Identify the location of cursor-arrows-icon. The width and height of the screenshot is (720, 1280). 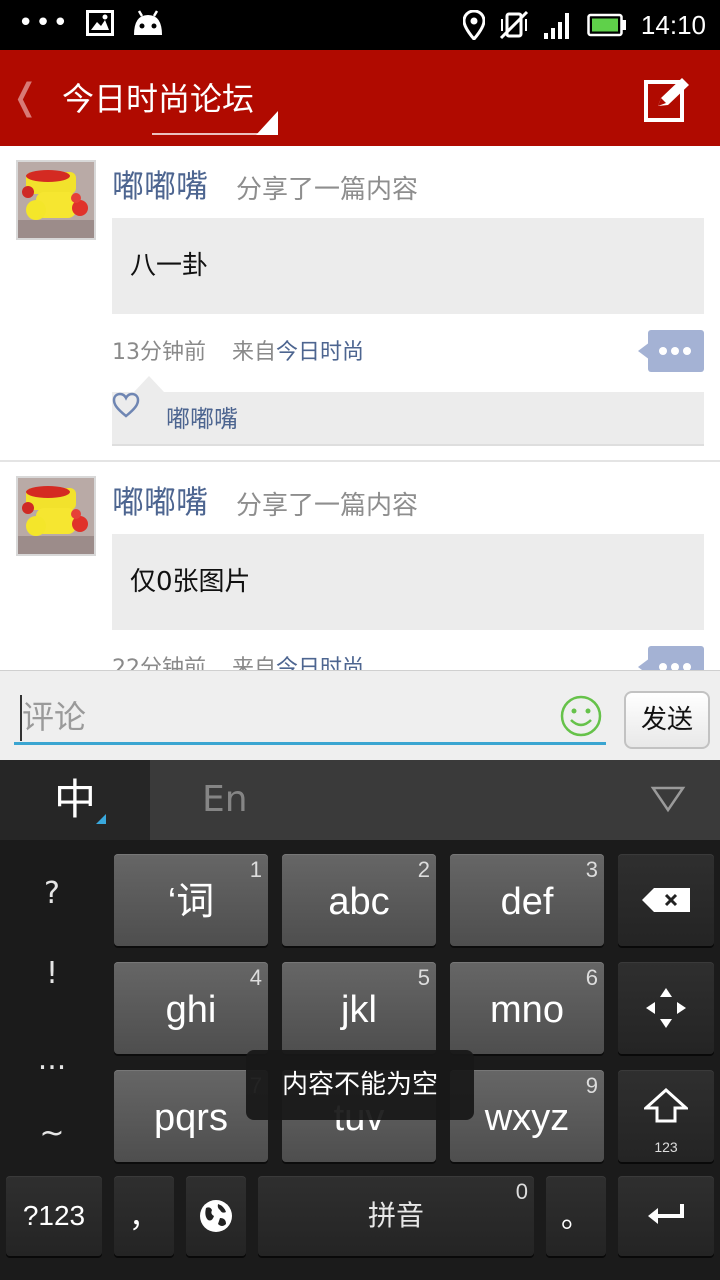
(666, 1008).